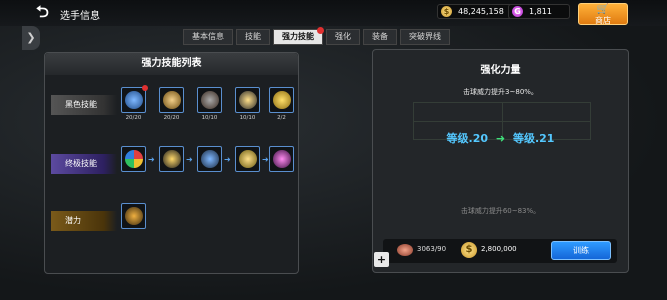  I want to click on ball-icon, so click(405, 250).